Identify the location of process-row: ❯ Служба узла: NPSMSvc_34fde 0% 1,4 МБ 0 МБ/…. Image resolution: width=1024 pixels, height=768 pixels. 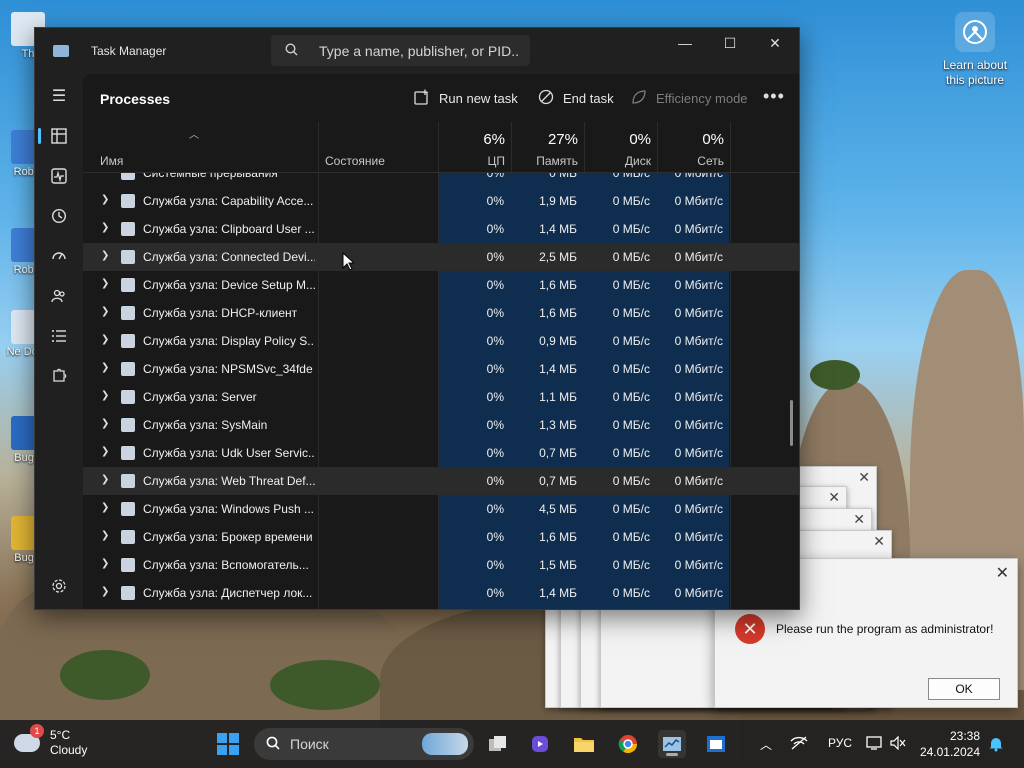
(441, 369).